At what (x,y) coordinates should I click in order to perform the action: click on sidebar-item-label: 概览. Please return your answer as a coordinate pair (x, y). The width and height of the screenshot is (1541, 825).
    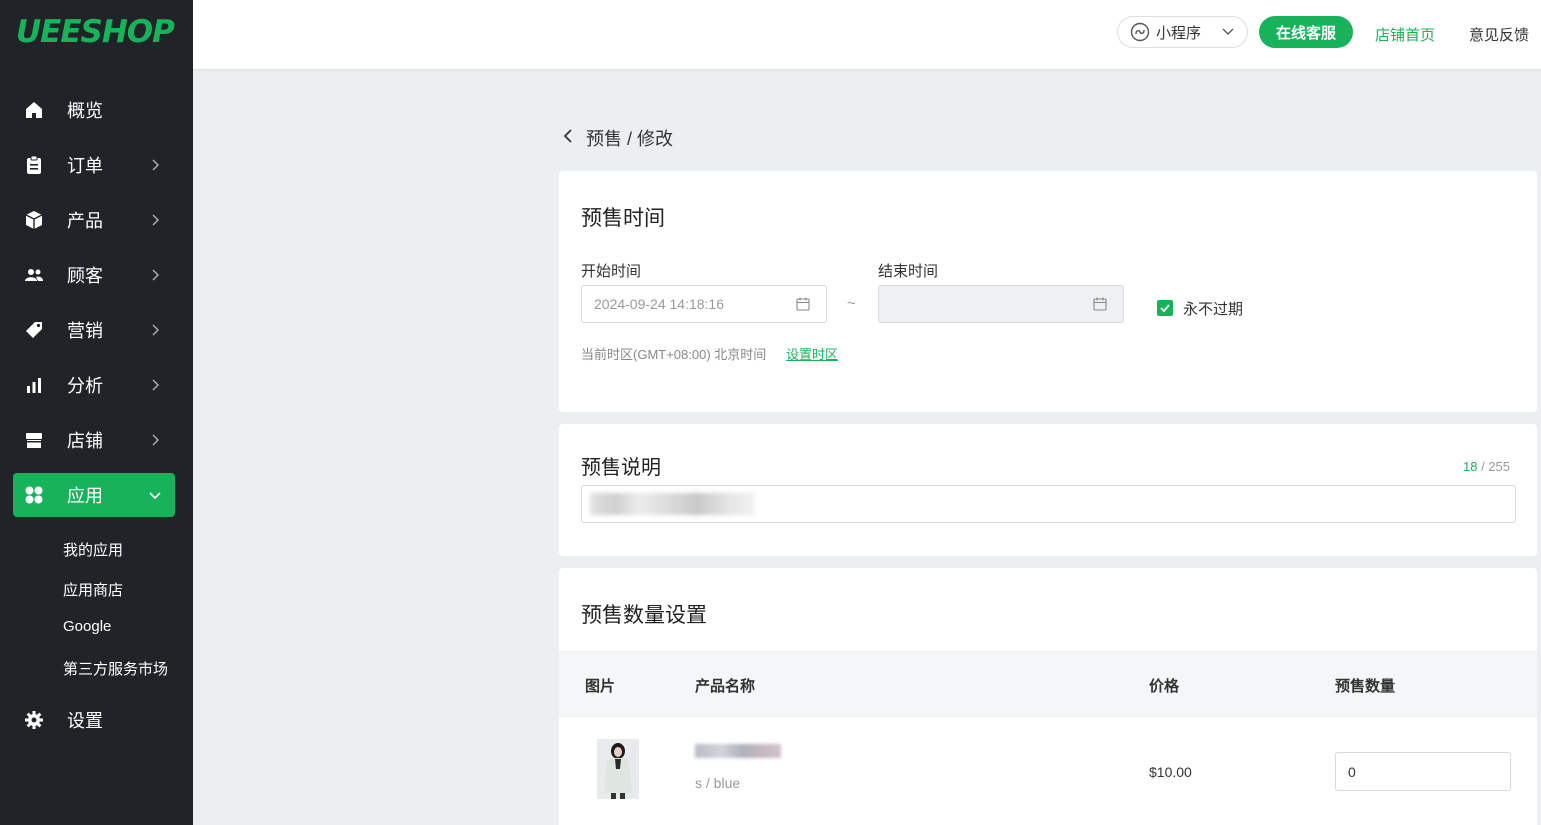
    Looking at the image, I should click on (85, 111).